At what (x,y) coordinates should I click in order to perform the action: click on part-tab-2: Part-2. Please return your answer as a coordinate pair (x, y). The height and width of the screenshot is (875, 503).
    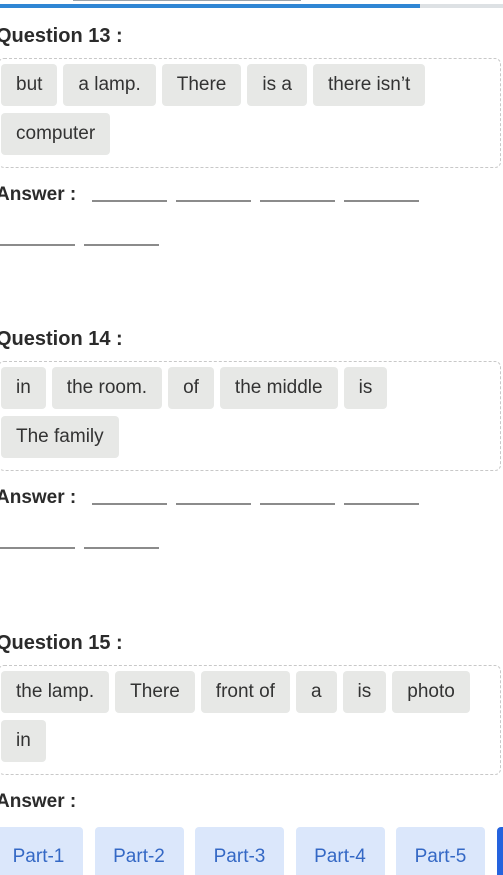
    Looking at the image, I should click on (139, 851).